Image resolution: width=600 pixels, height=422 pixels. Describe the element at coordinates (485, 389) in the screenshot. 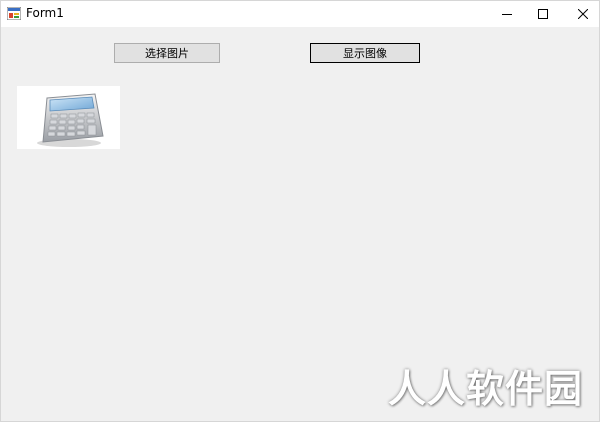

I see `watermark-text: 人人软件园` at that location.